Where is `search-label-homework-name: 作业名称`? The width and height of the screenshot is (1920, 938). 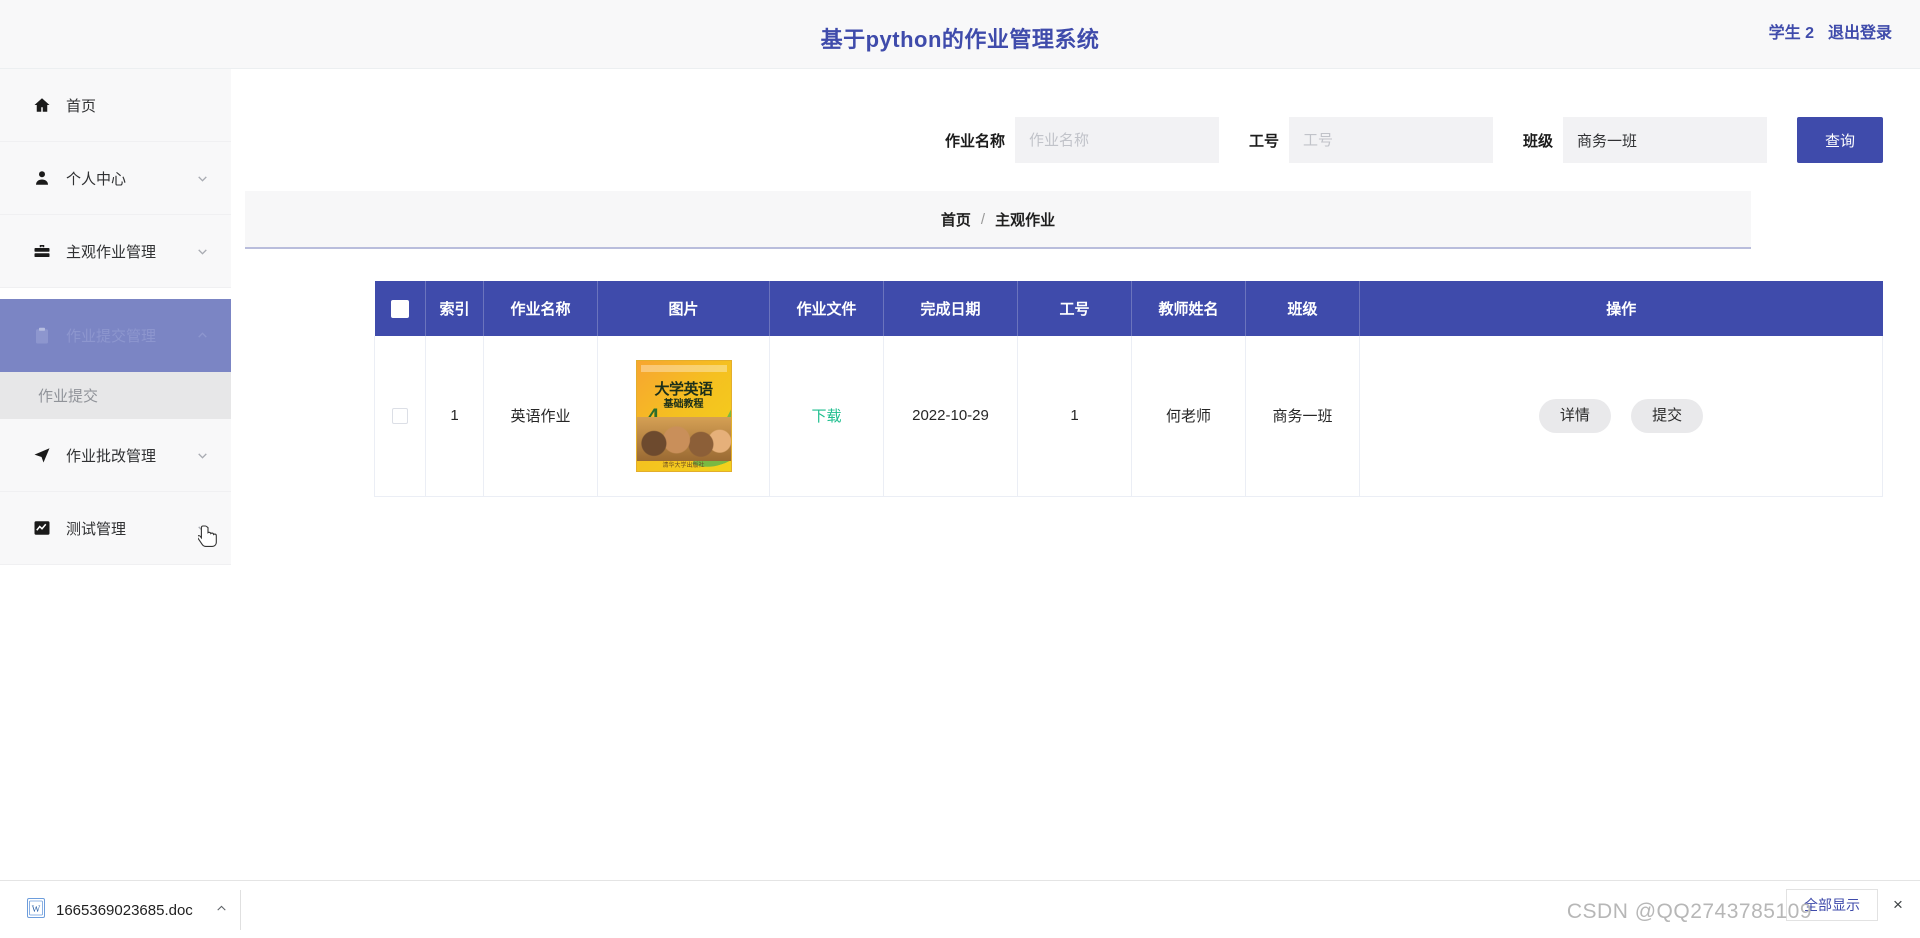 search-label-homework-name: 作业名称 is located at coordinates (974, 141).